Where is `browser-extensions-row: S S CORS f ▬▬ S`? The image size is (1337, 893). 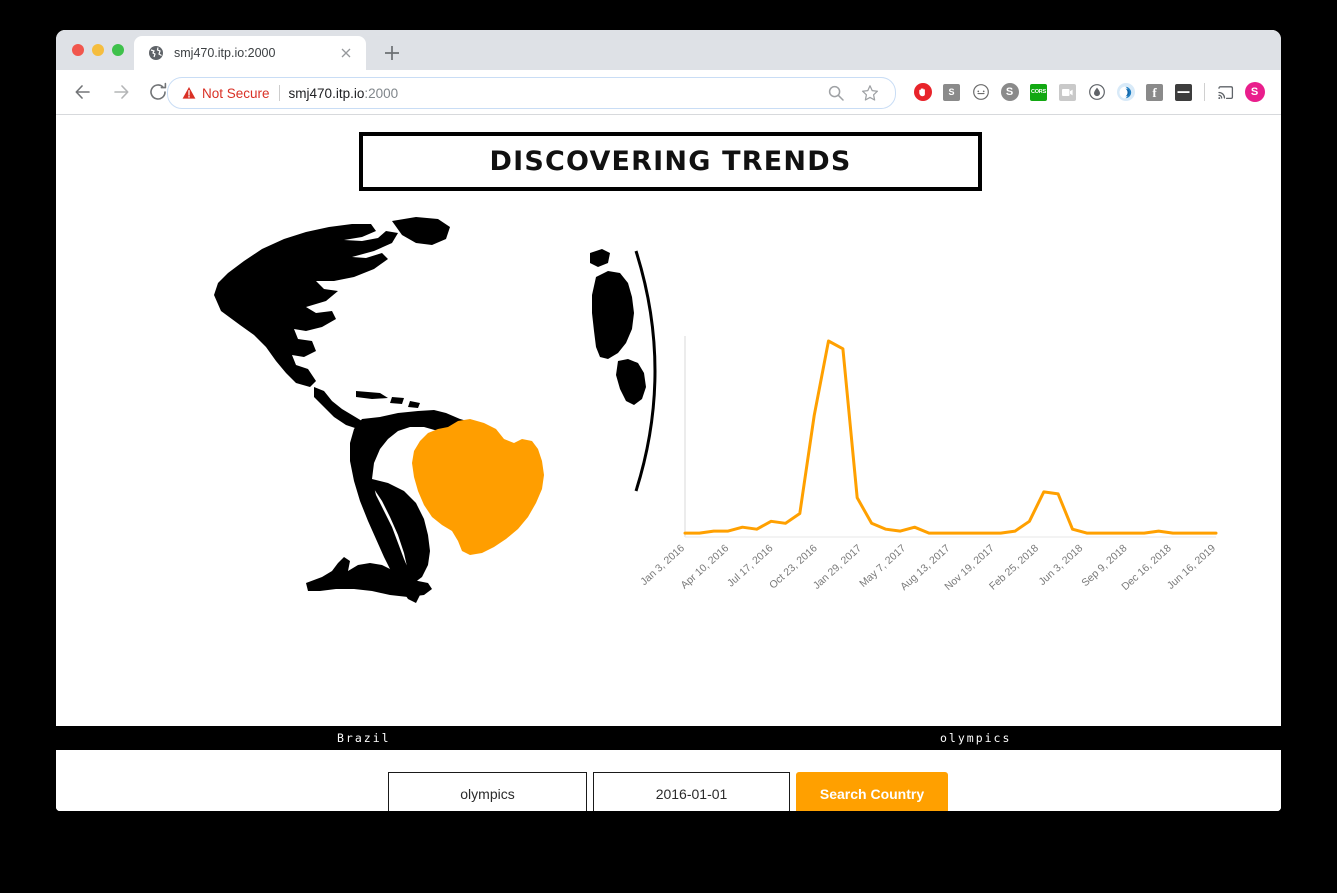
browser-extensions-row: S S CORS f ▬▬ S is located at coordinates (1094, 92).